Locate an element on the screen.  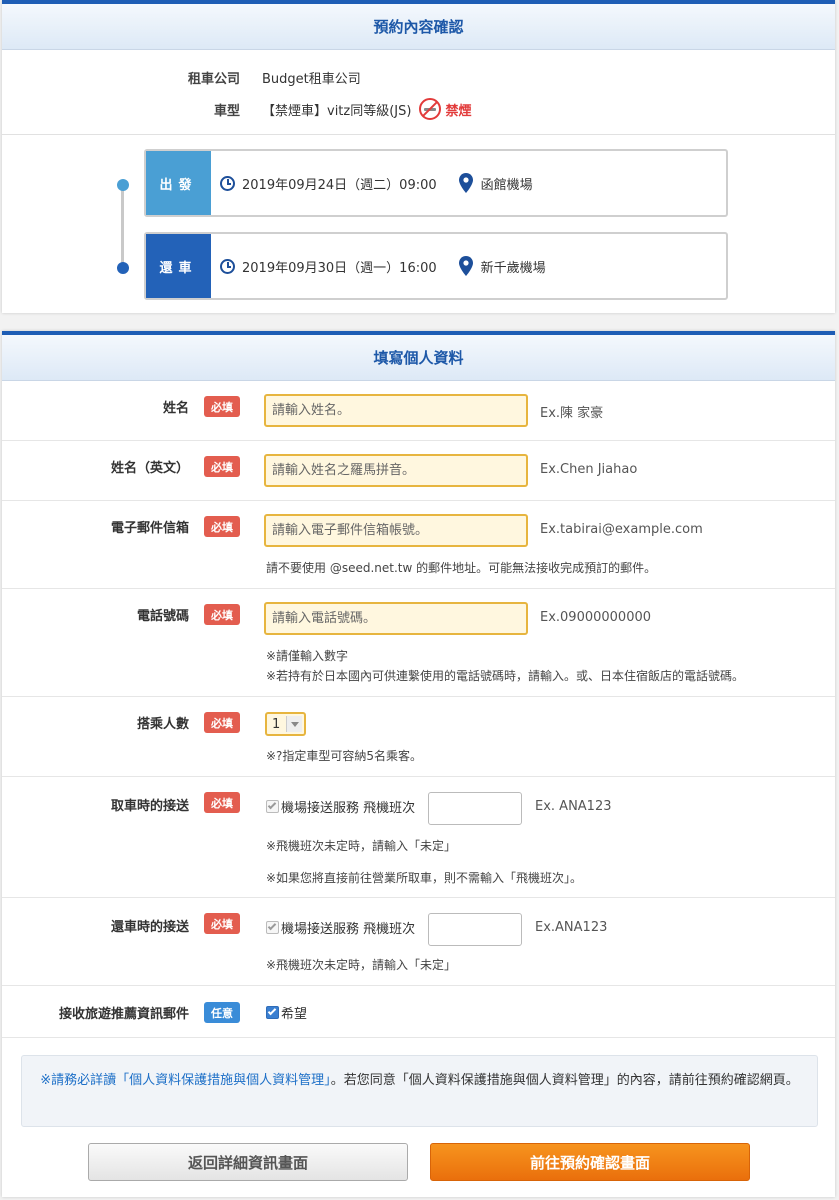
form-title: 填寫個人資料 is located at coordinates (418, 358).